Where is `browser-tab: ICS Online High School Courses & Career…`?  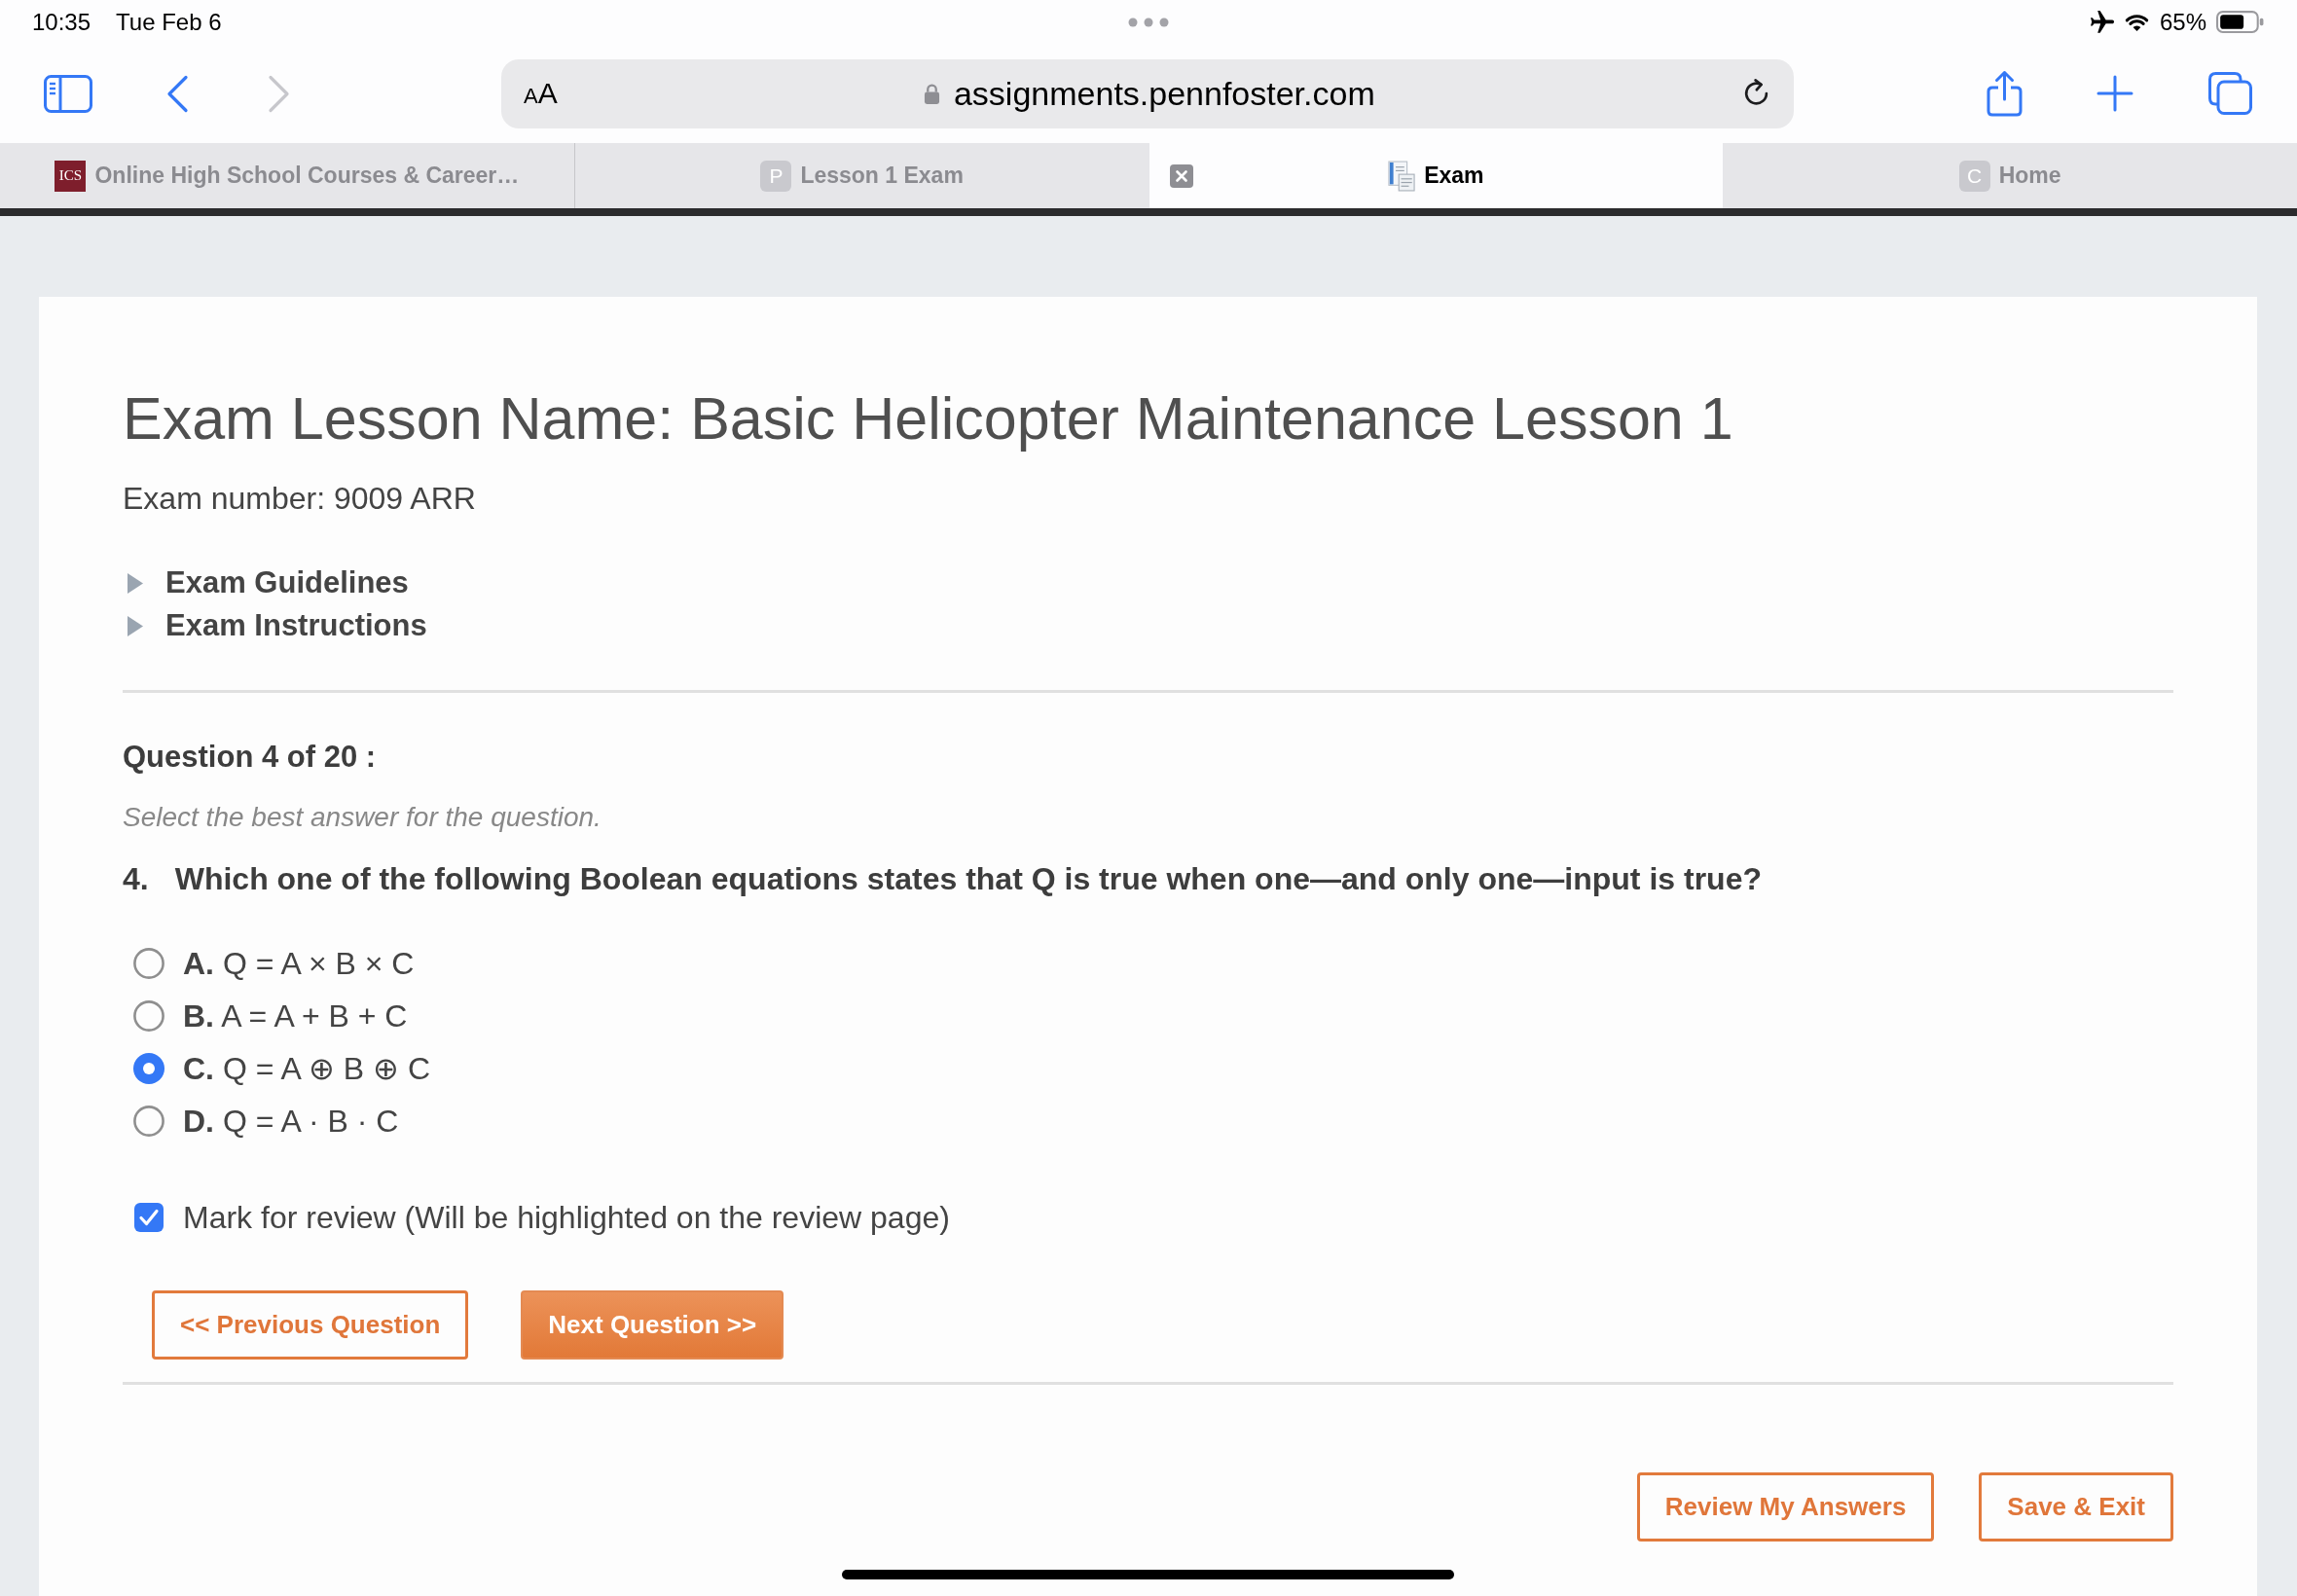
browser-tab: ICS Online High School Courses & Career… is located at coordinates (287, 176).